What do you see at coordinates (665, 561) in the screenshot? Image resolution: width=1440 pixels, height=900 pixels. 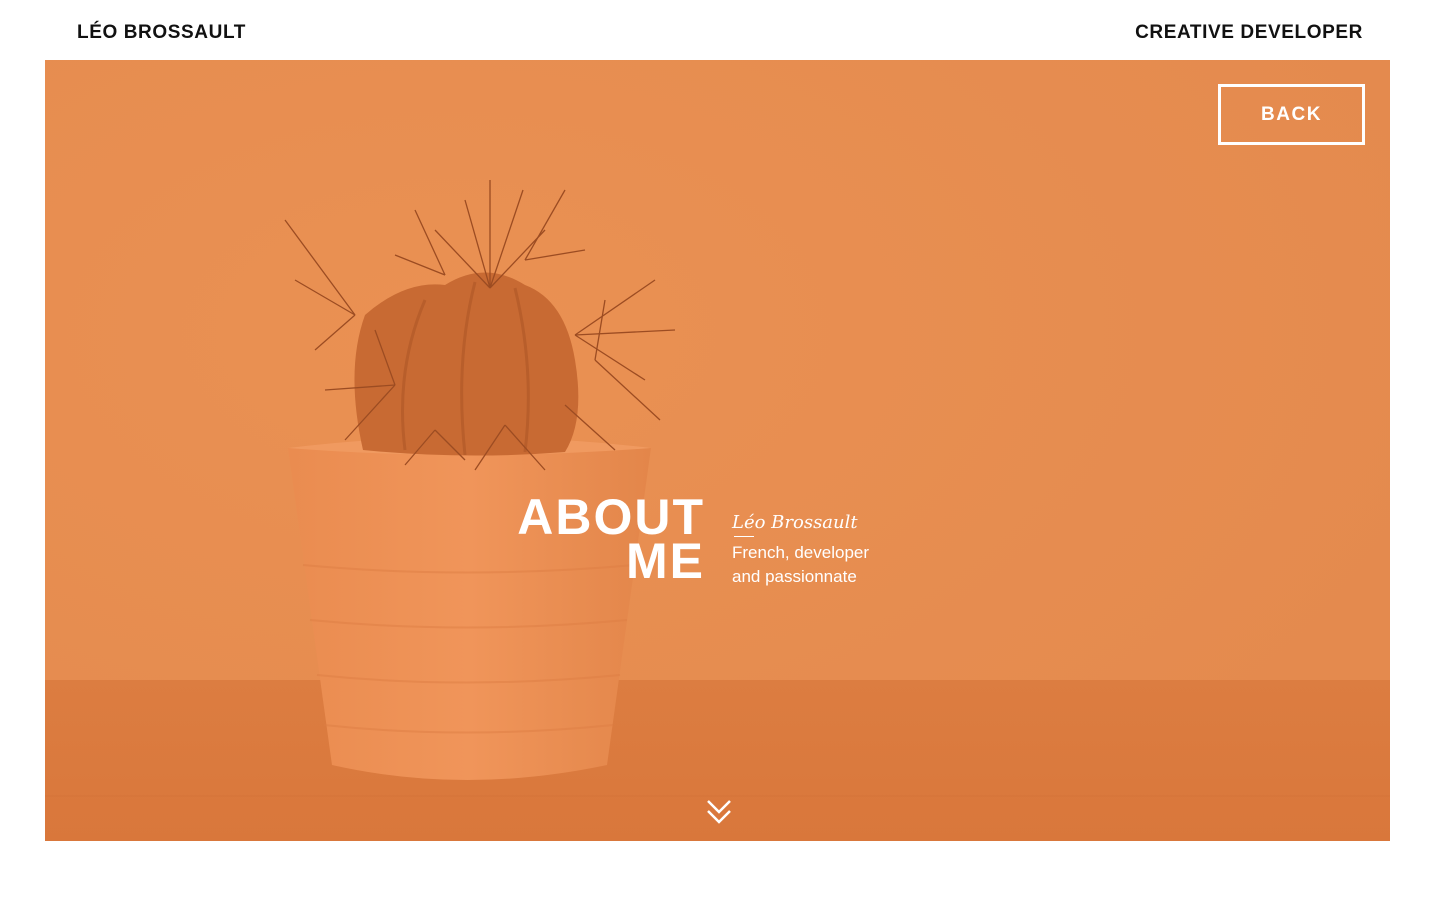 I see `page-title-line-2: ME` at bounding box center [665, 561].